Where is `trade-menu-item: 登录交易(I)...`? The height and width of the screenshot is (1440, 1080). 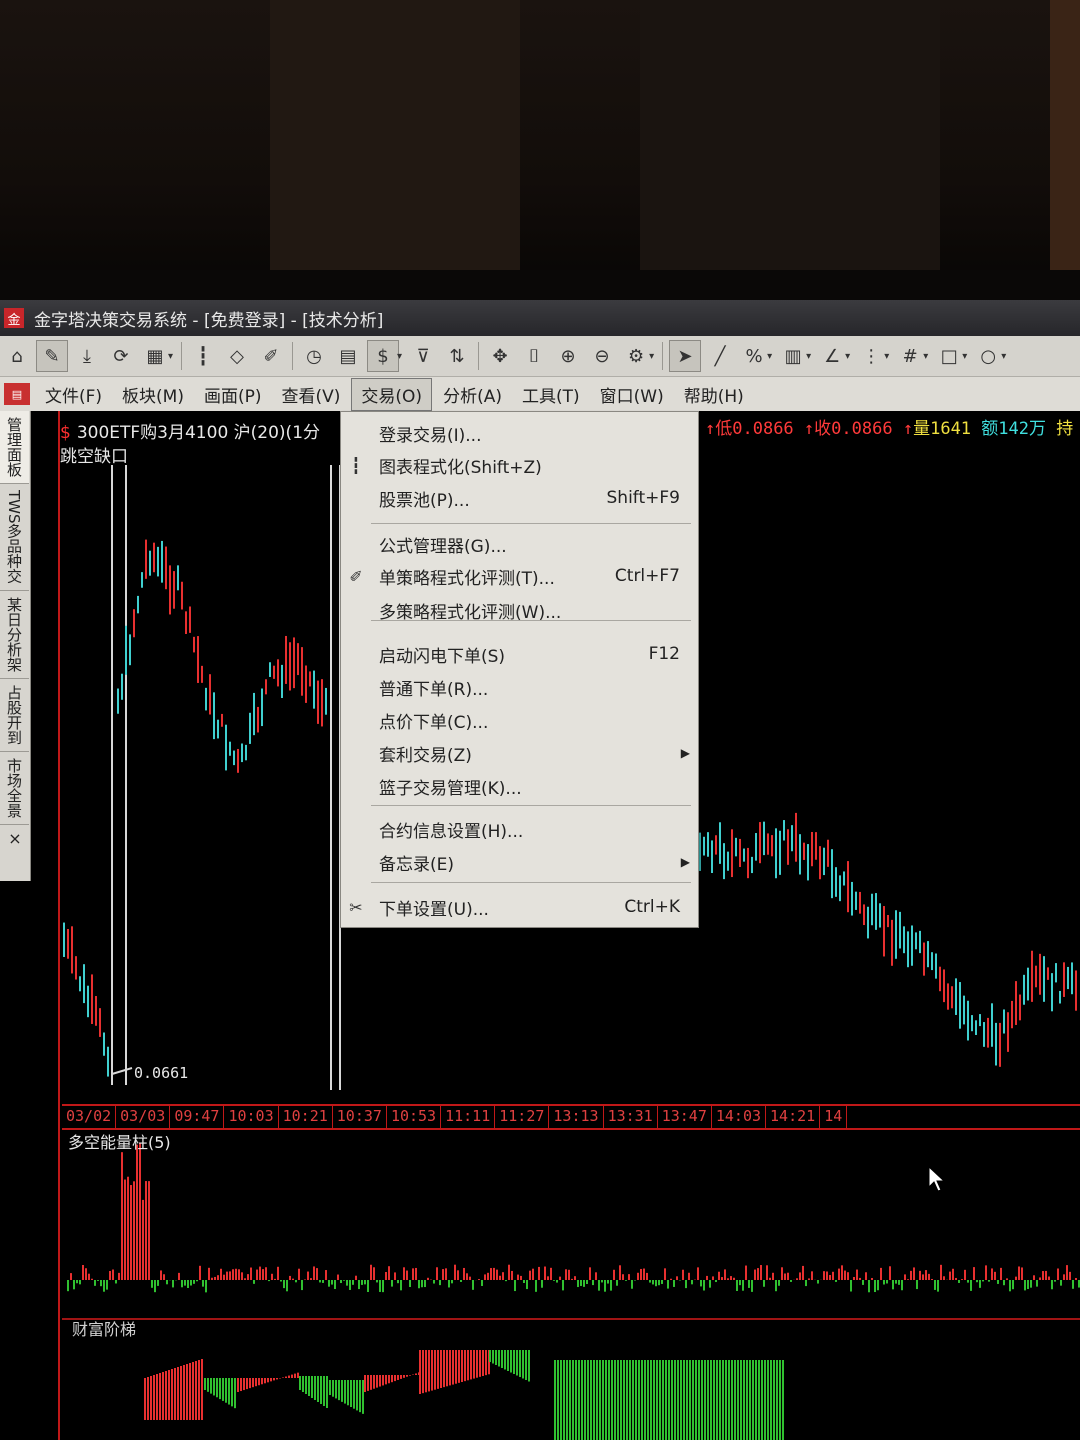 trade-menu-item: 登录交易(I)... is located at coordinates (519, 433).